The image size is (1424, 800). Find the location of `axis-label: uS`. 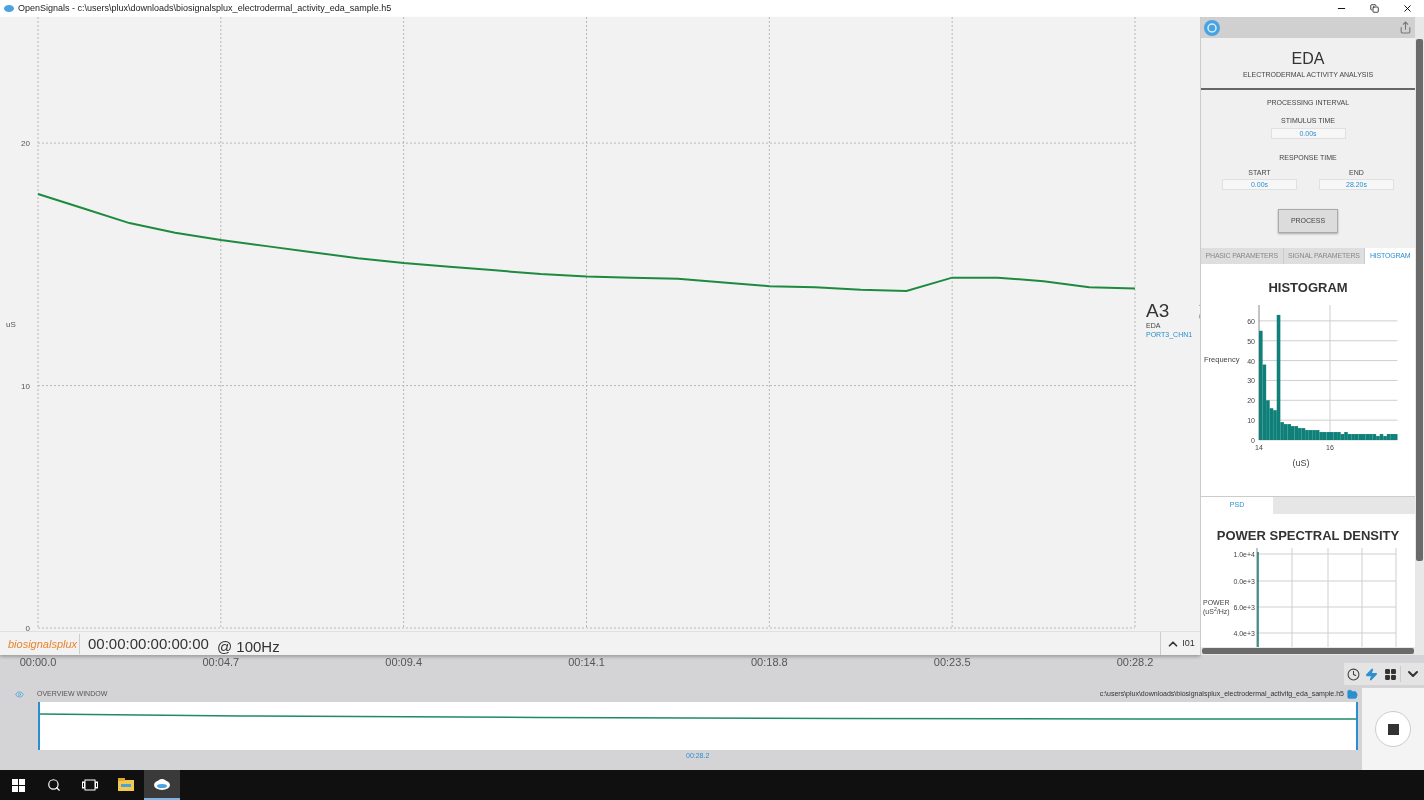

axis-label: uS is located at coordinates (11, 324).